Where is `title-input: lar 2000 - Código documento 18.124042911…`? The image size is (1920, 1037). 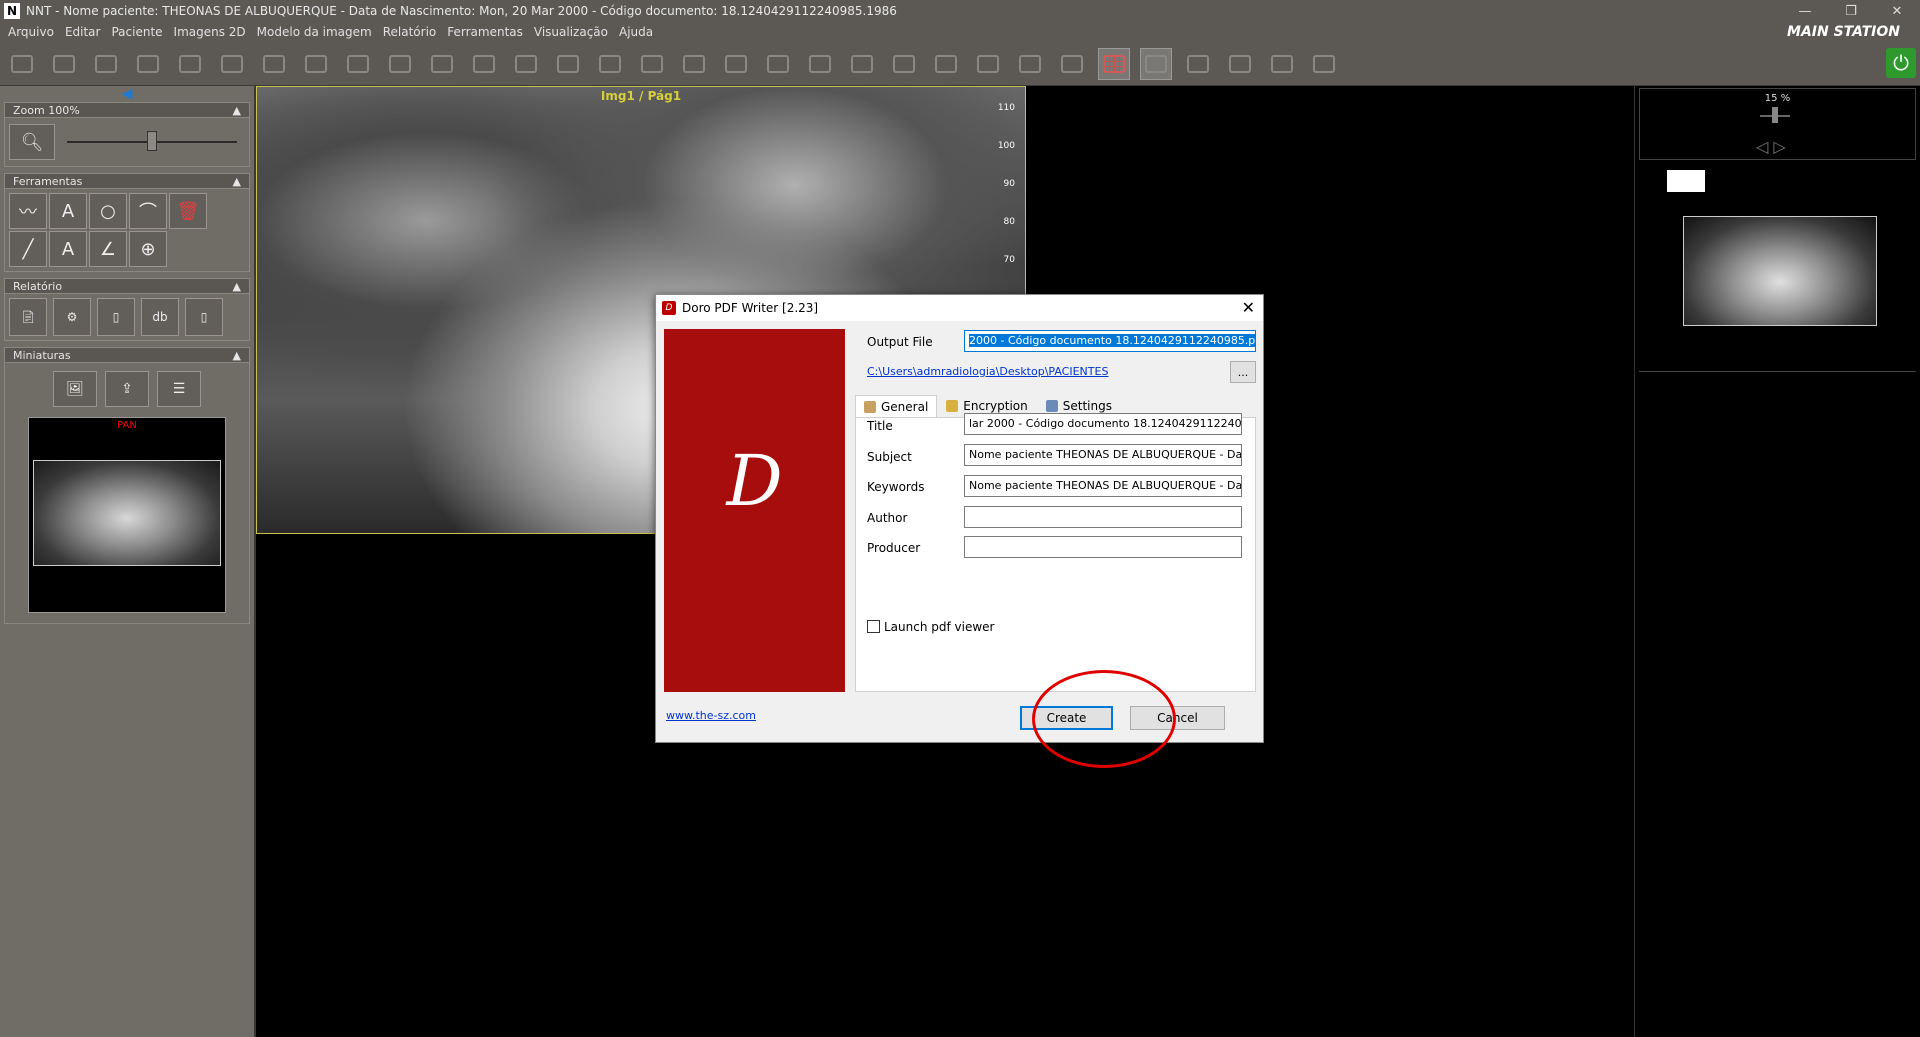
title-input: lar 2000 - Código documento 18.124042911… is located at coordinates (1103, 424).